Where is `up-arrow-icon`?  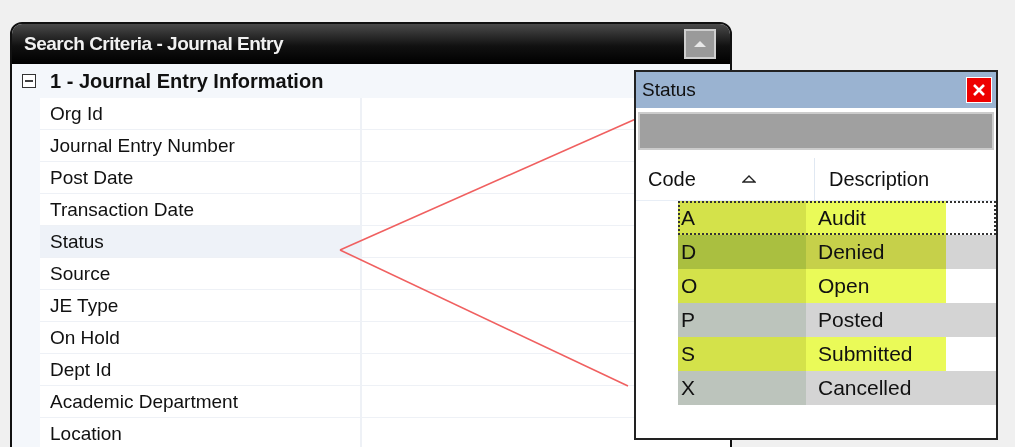
up-arrow-icon is located at coordinates (700, 44).